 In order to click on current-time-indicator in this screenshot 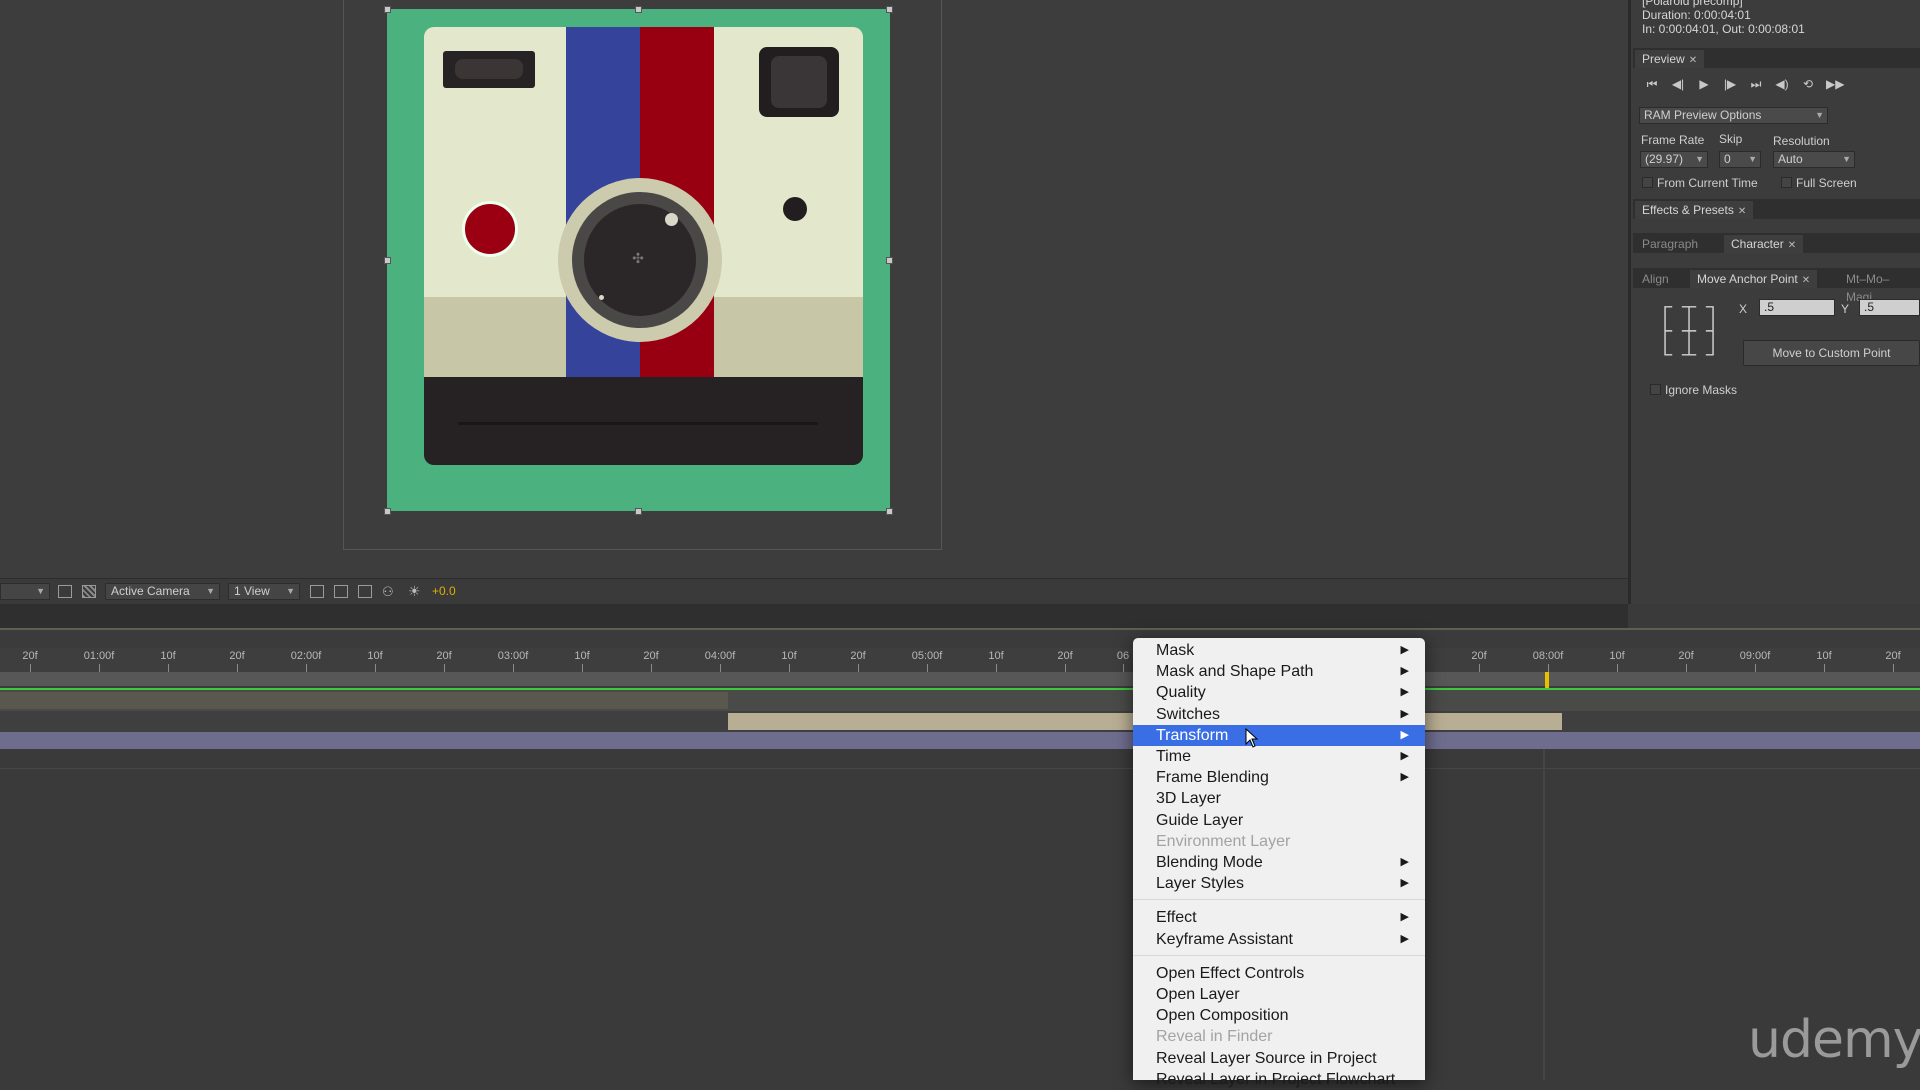, I will do `click(1547, 680)`.